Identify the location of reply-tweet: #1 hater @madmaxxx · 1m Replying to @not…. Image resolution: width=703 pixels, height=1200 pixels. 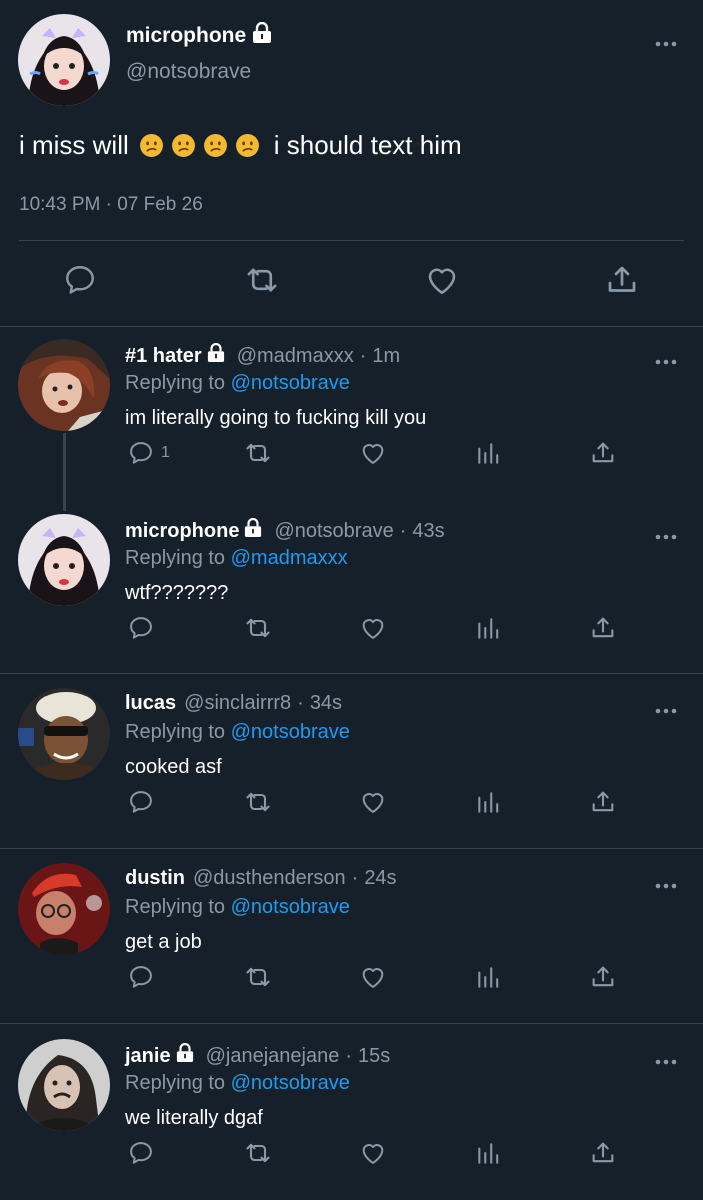
(351, 414).